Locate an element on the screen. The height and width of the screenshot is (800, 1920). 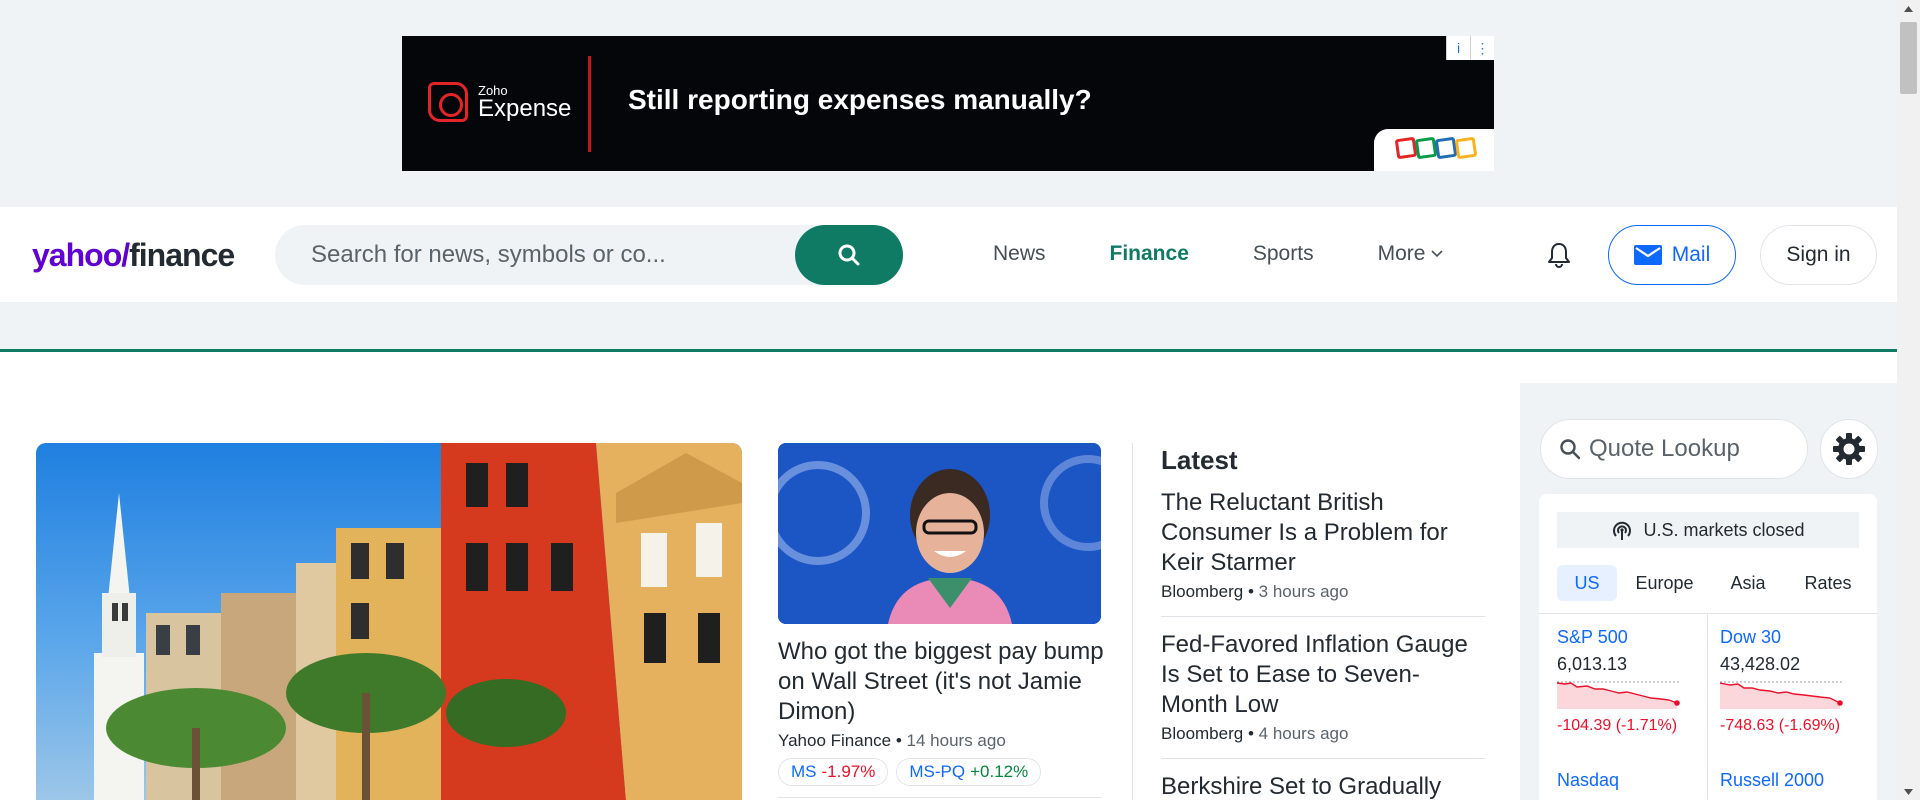
index-name: Dow 30 is located at coordinates (1795, 637).